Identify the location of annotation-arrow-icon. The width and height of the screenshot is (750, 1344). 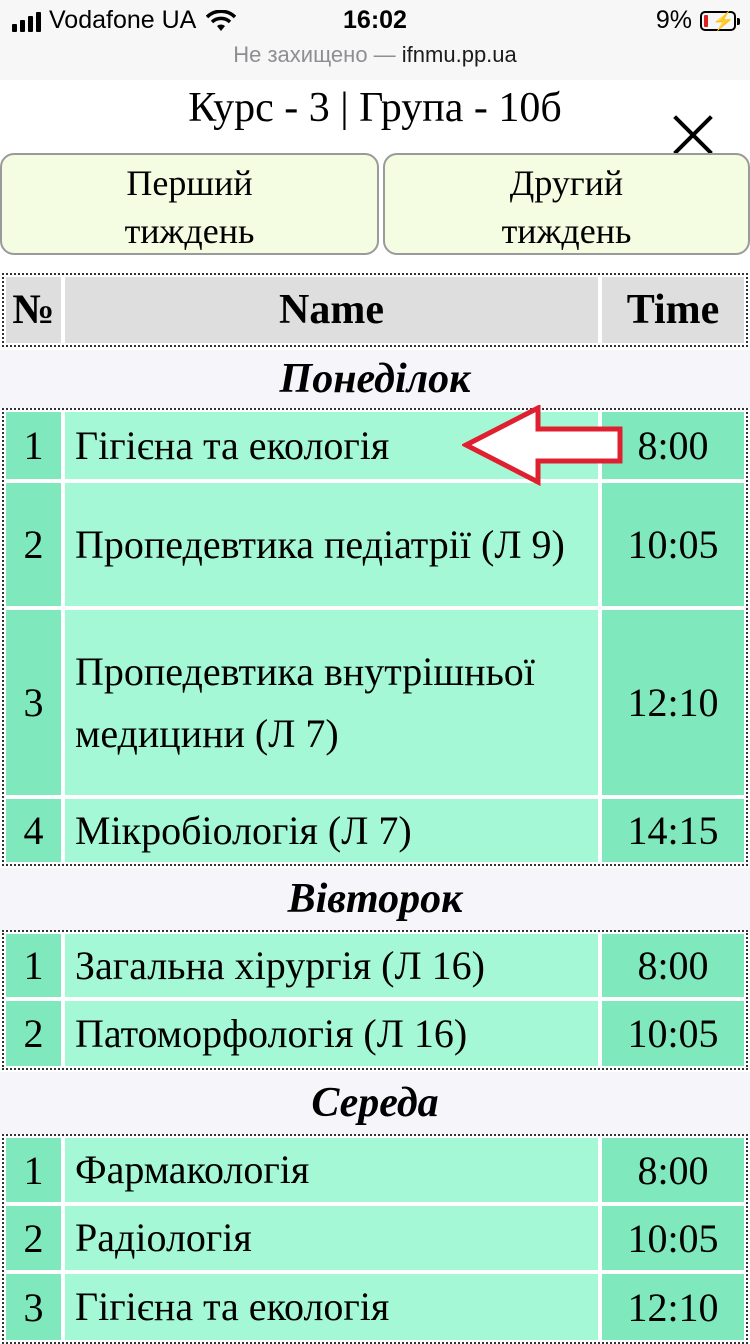
(542, 446).